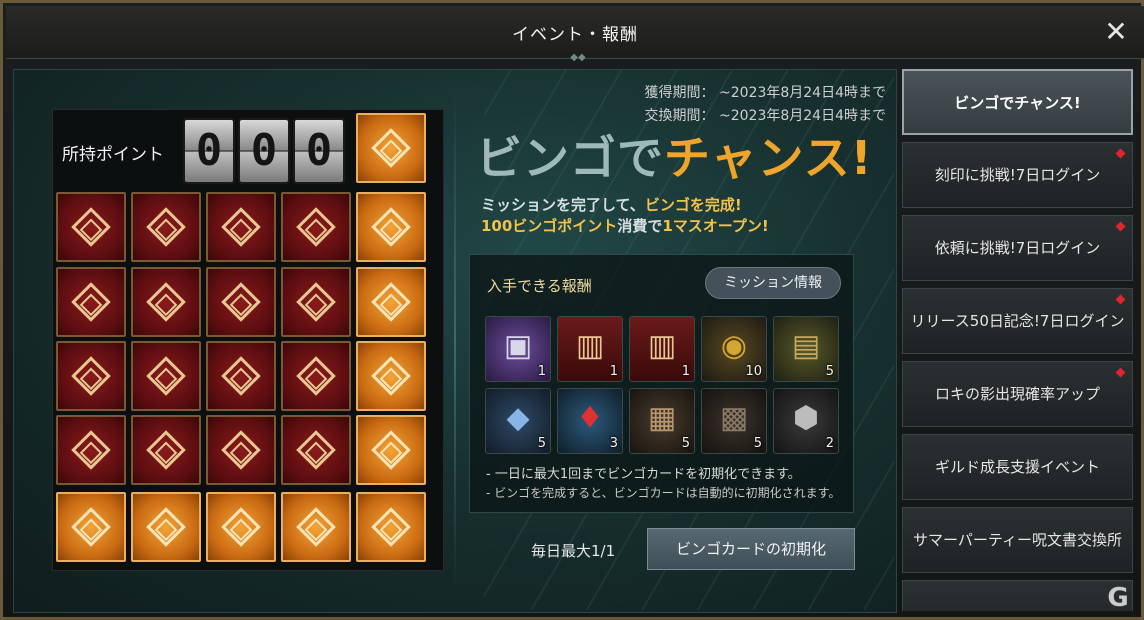  Describe the element at coordinates (773, 283) in the screenshot. I see `mission-info-button: ミッション情報` at that location.